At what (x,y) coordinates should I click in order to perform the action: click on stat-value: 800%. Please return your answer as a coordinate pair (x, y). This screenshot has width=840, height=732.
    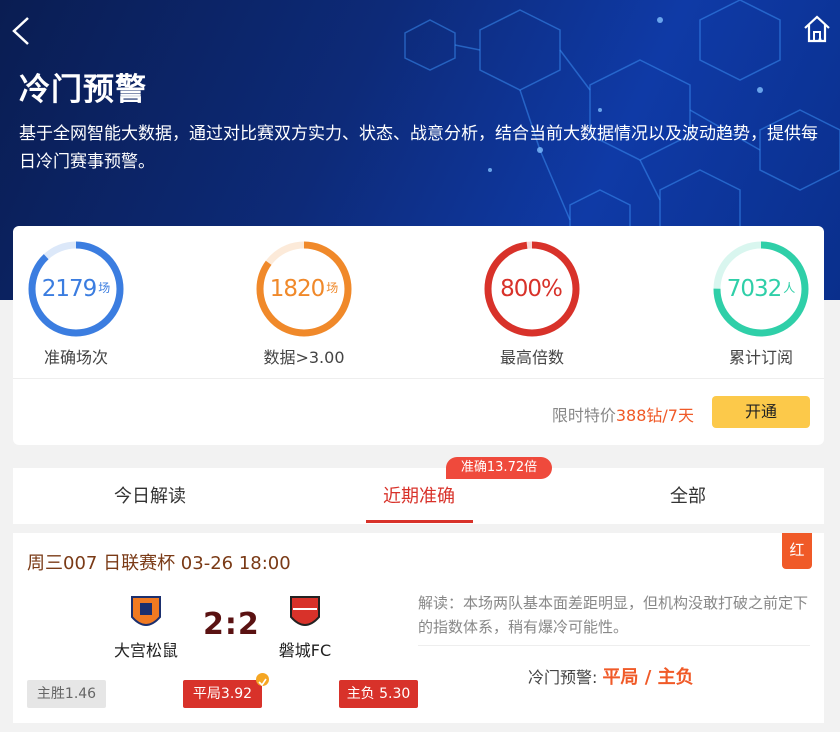
    Looking at the image, I should click on (531, 289).